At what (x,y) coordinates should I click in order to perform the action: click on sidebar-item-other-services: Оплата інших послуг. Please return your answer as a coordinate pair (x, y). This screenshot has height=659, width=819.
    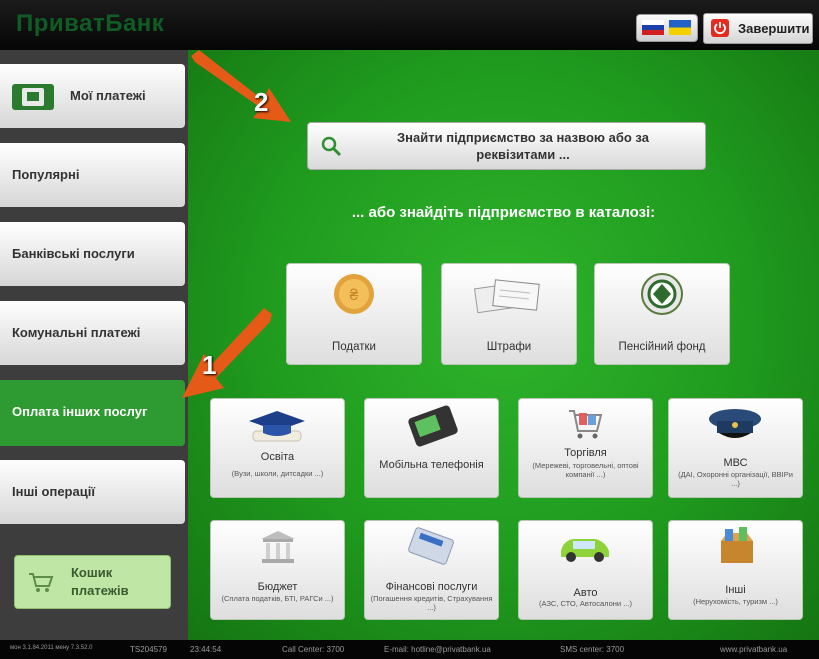
    Looking at the image, I should click on (92, 413).